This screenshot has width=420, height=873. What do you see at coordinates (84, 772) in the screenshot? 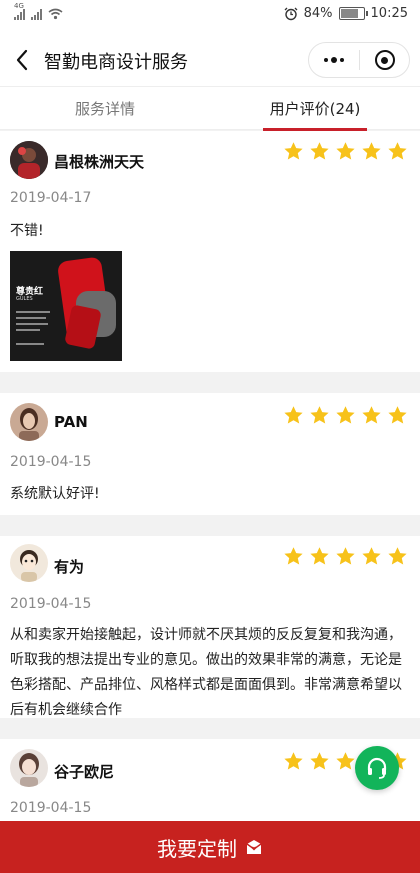
I see `reviewer-name: 谷子欧尼` at bounding box center [84, 772].